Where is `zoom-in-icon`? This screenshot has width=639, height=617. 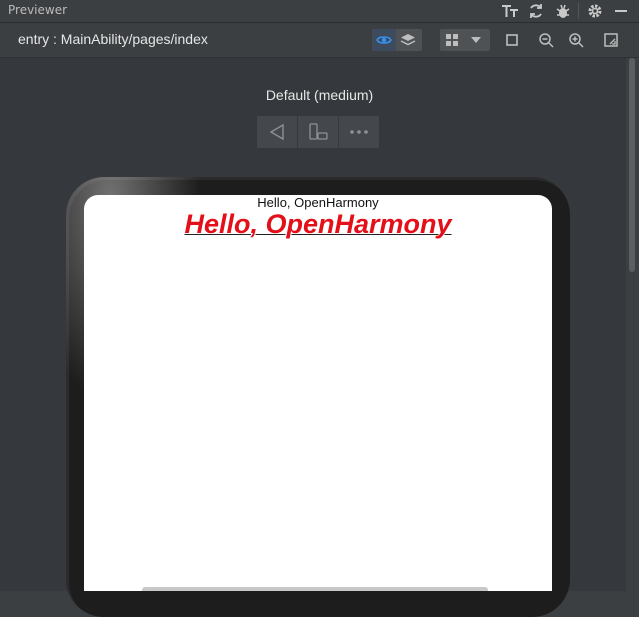 zoom-in-icon is located at coordinates (576, 40).